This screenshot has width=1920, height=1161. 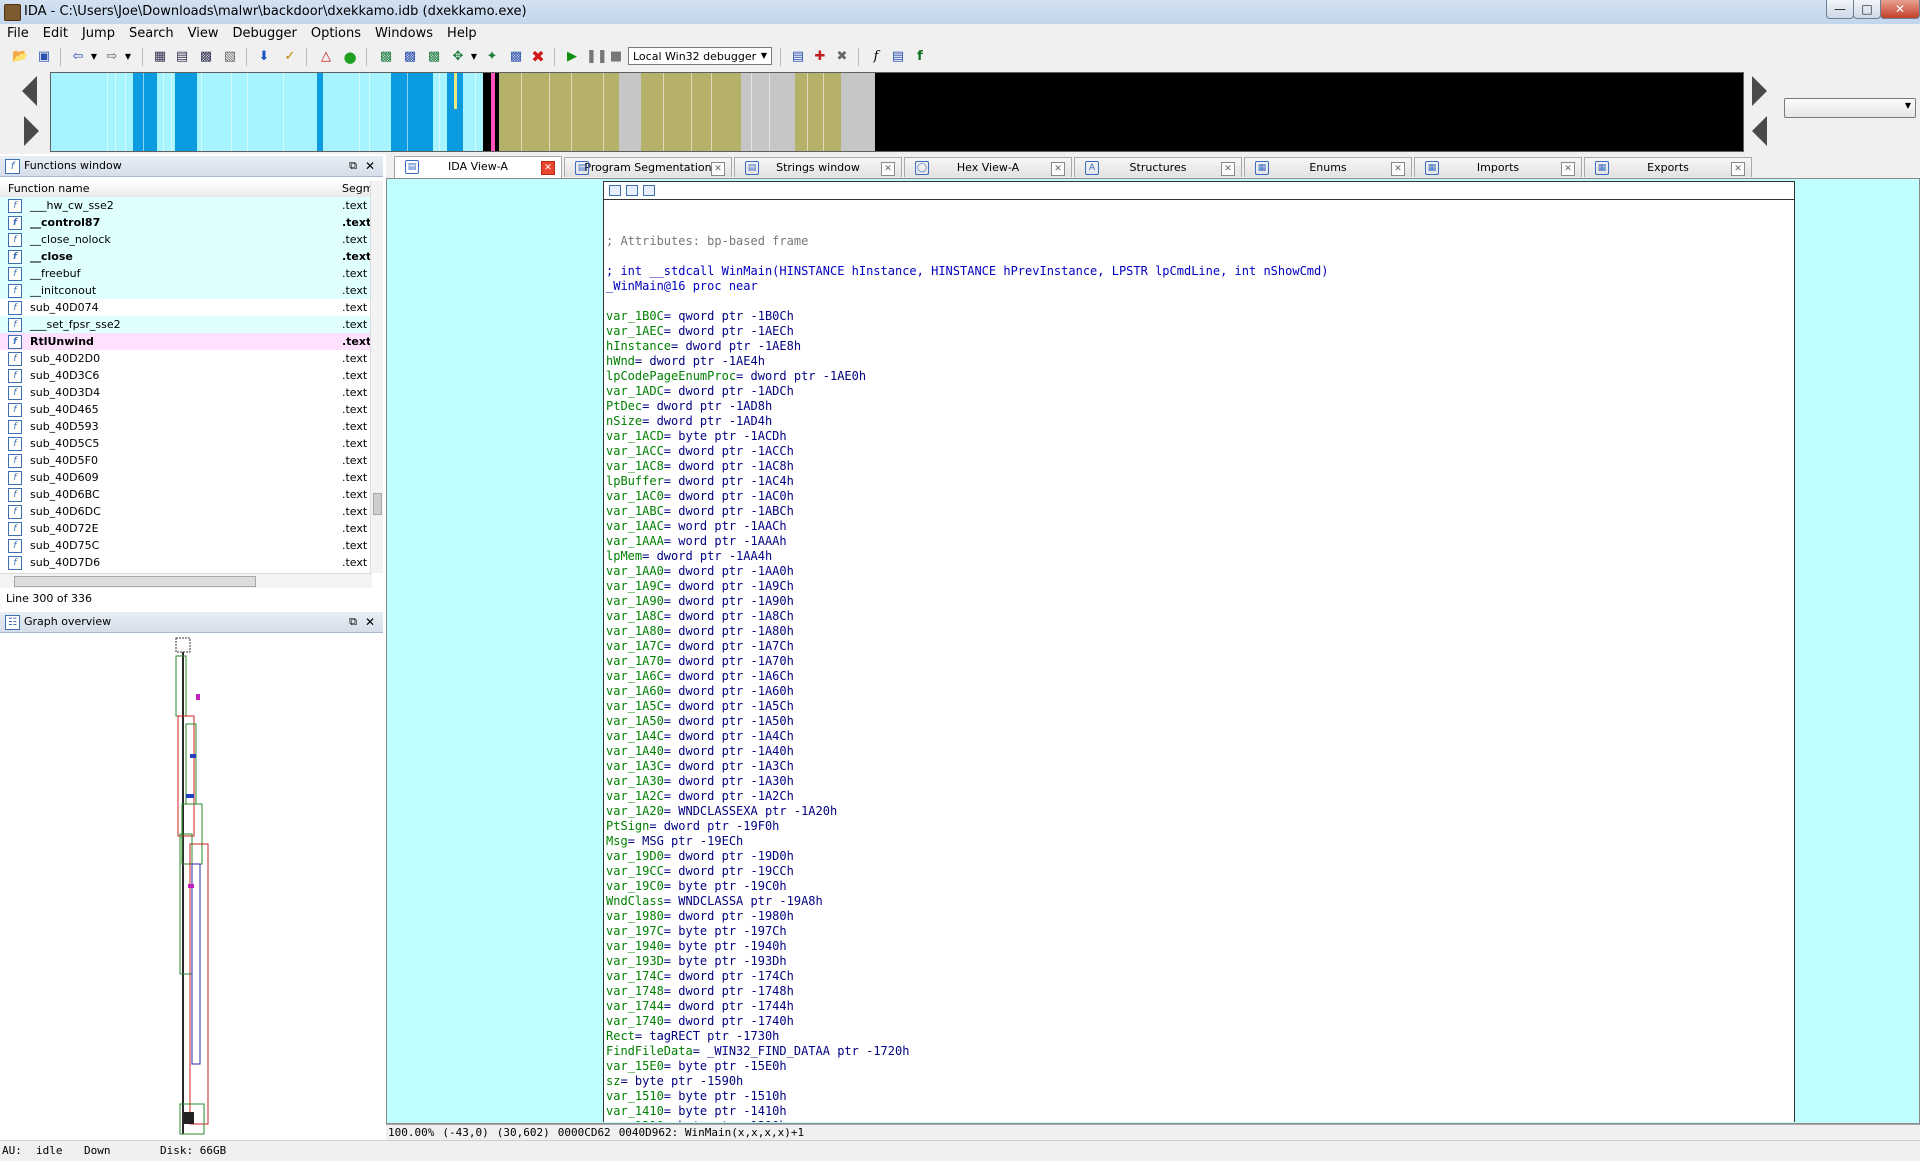 What do you see at coordinates (876, 57) in the screenshot?
I see `function-icon: f` at bounding box center [876, 57].